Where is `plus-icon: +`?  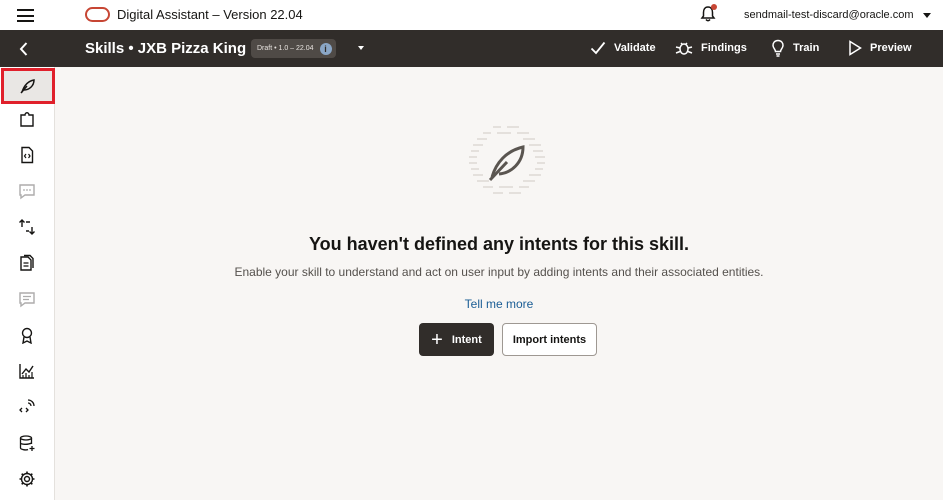
plus-icon: + is located at coordinates (437, 339).